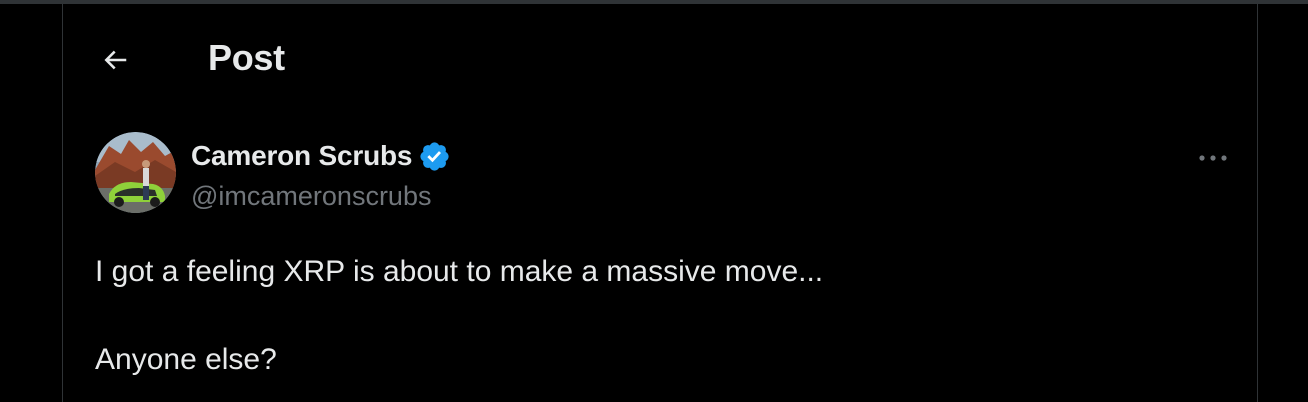 The width and height of the screenshot is (1308, 402). I want to click on avatar, so click(135, 172).